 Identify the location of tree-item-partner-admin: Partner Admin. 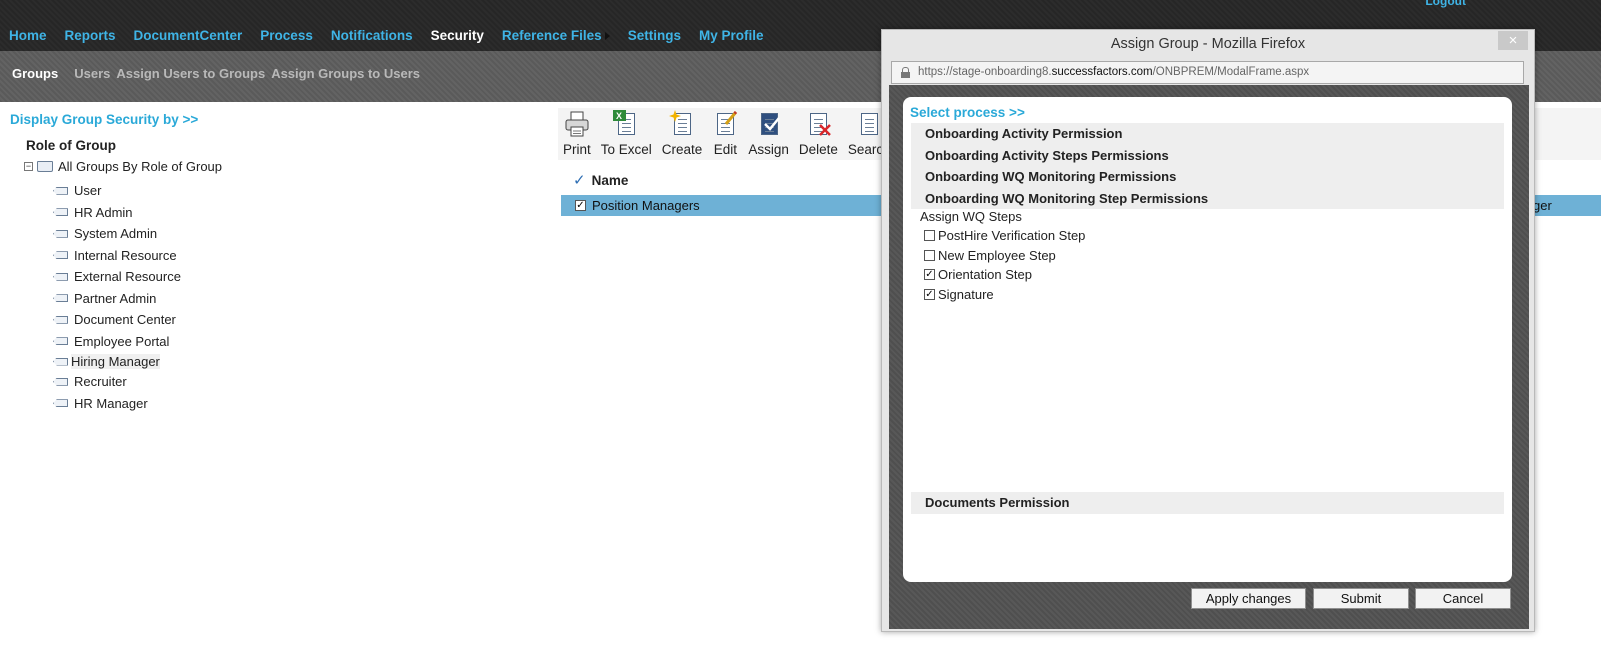
(117, 299).